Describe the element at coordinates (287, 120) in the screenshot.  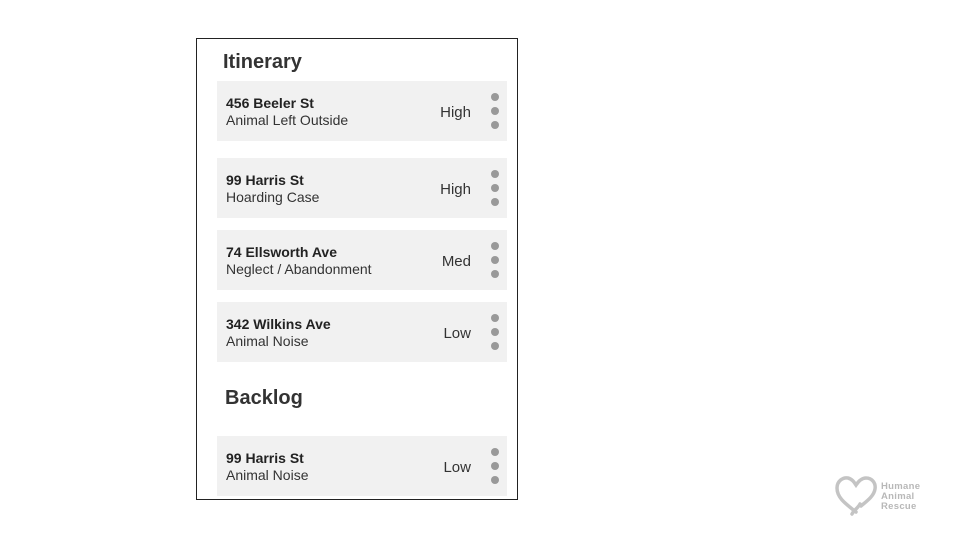
I see `case-type: Animal Left Outside` at that location.